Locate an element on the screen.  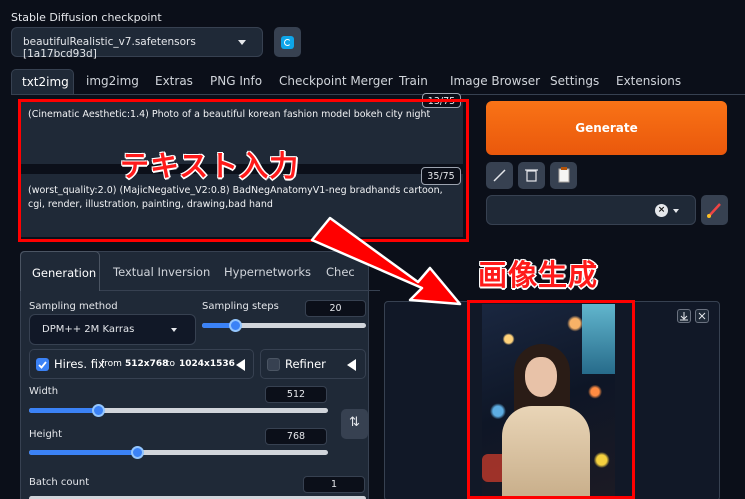
sampling-method-select: DPM++ 2M Karras is located at coordinates (112, 329).